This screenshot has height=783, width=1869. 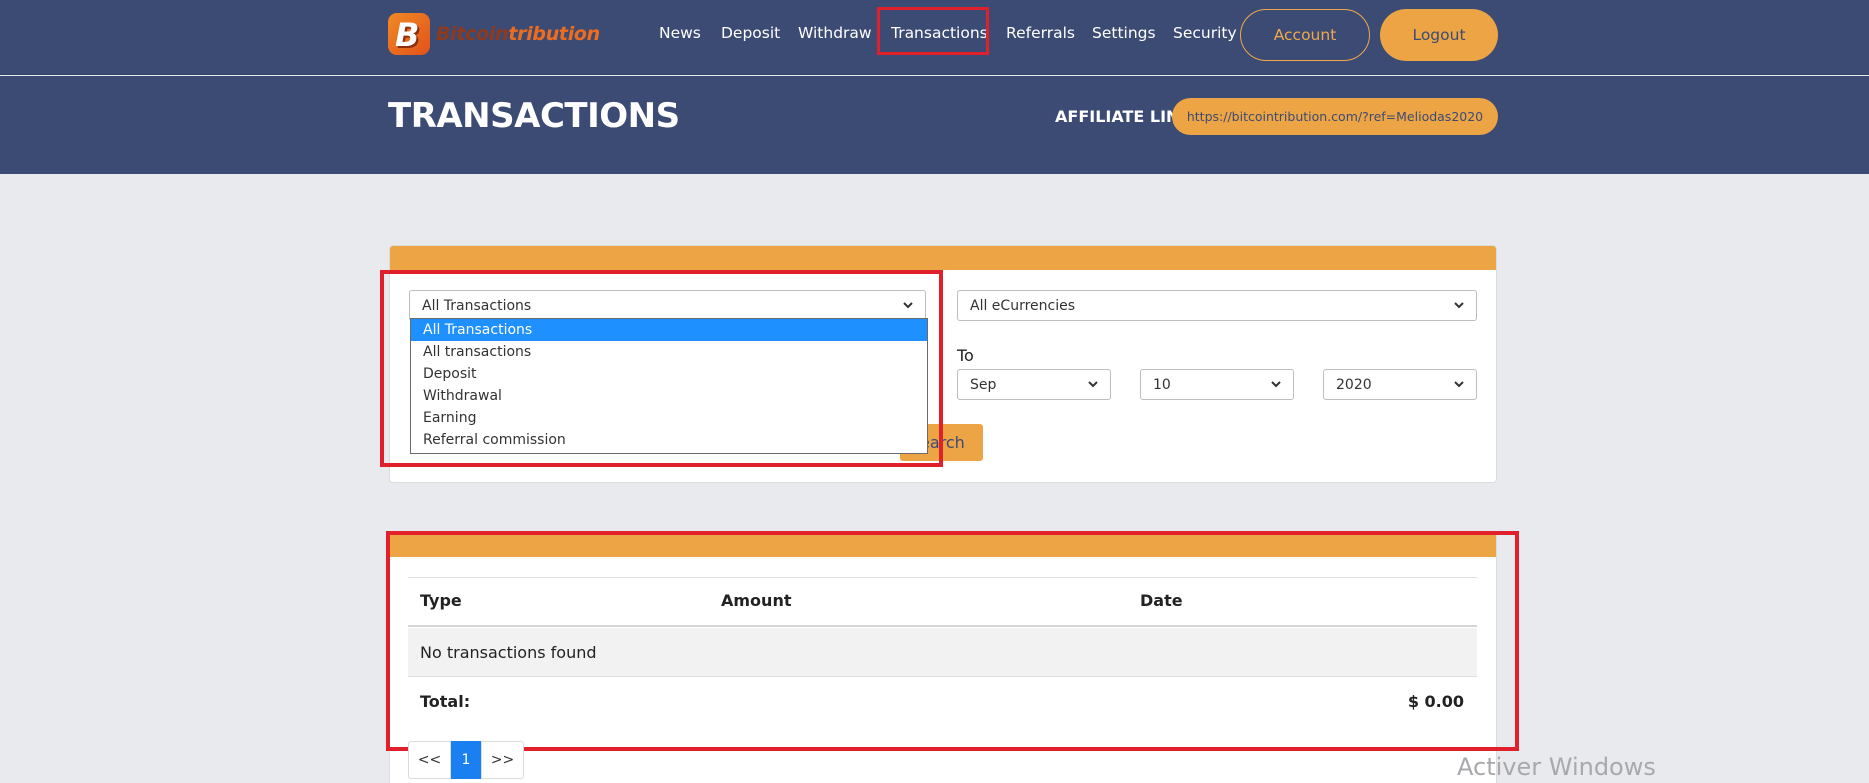 What do you see at coordinates (554, 34) in the screenshot?
I see `brand-name-part2: tribution` at bounding box center [554, 34].